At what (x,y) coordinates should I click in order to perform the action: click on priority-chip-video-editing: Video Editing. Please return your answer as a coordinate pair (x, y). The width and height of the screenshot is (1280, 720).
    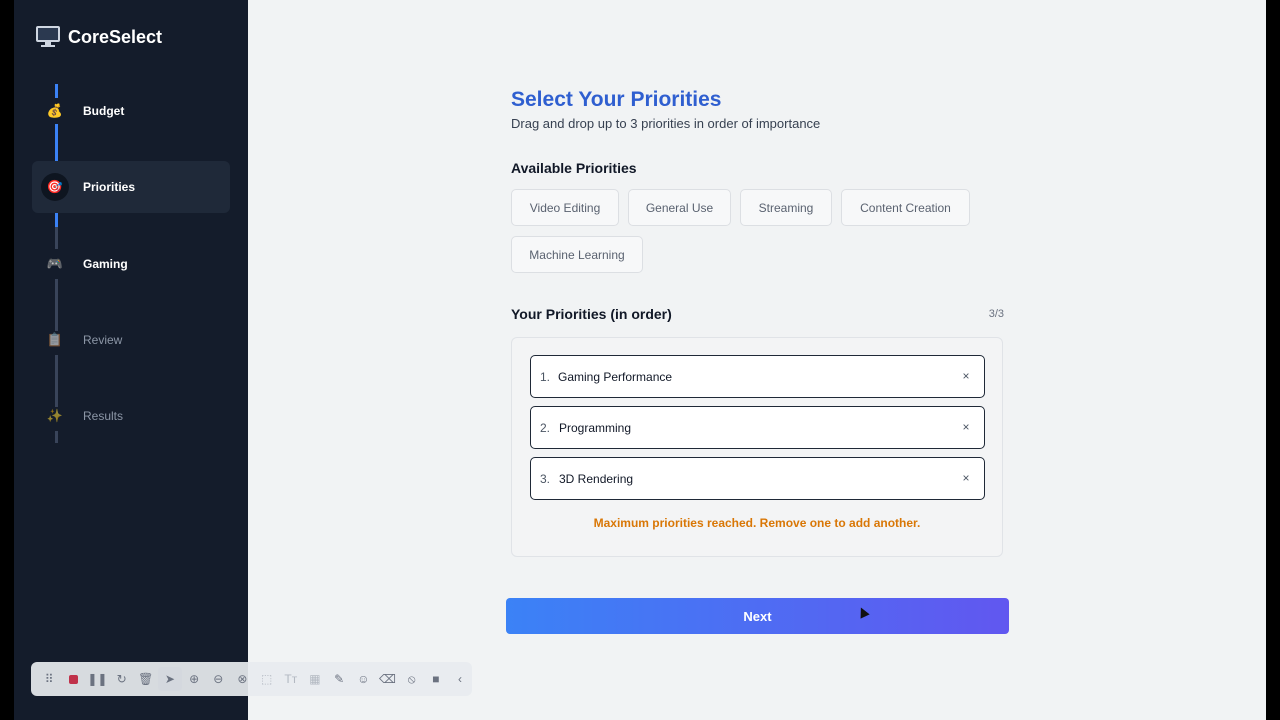
    Looking at the image, I should click on (565, 207).